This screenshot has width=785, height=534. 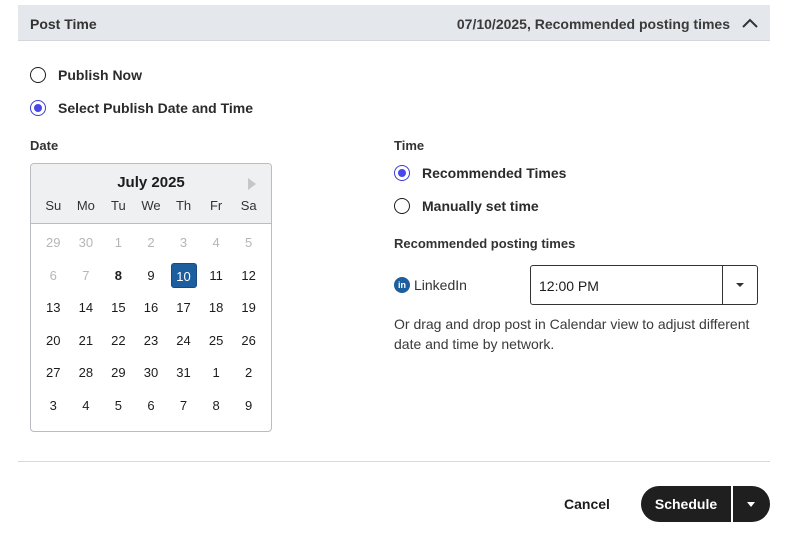 I want to click on calendar-day: 15, so click(x=118, y=308).